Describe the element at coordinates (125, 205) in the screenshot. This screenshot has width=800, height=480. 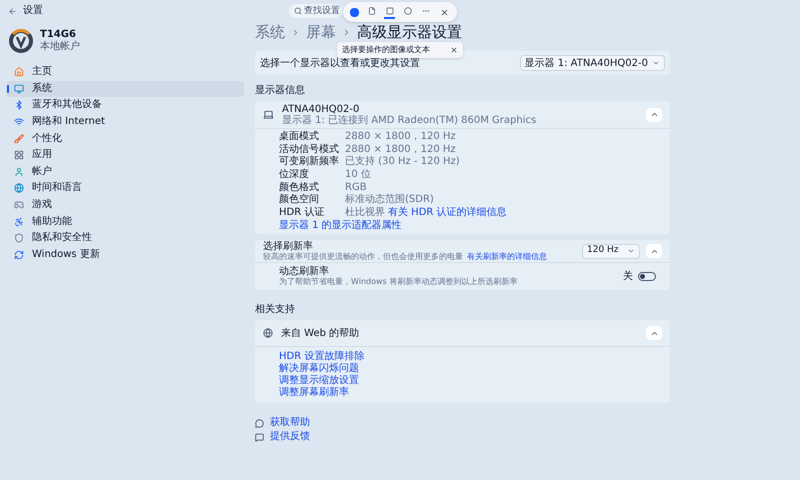
I see `sidebar-item: 游戏` at that location.